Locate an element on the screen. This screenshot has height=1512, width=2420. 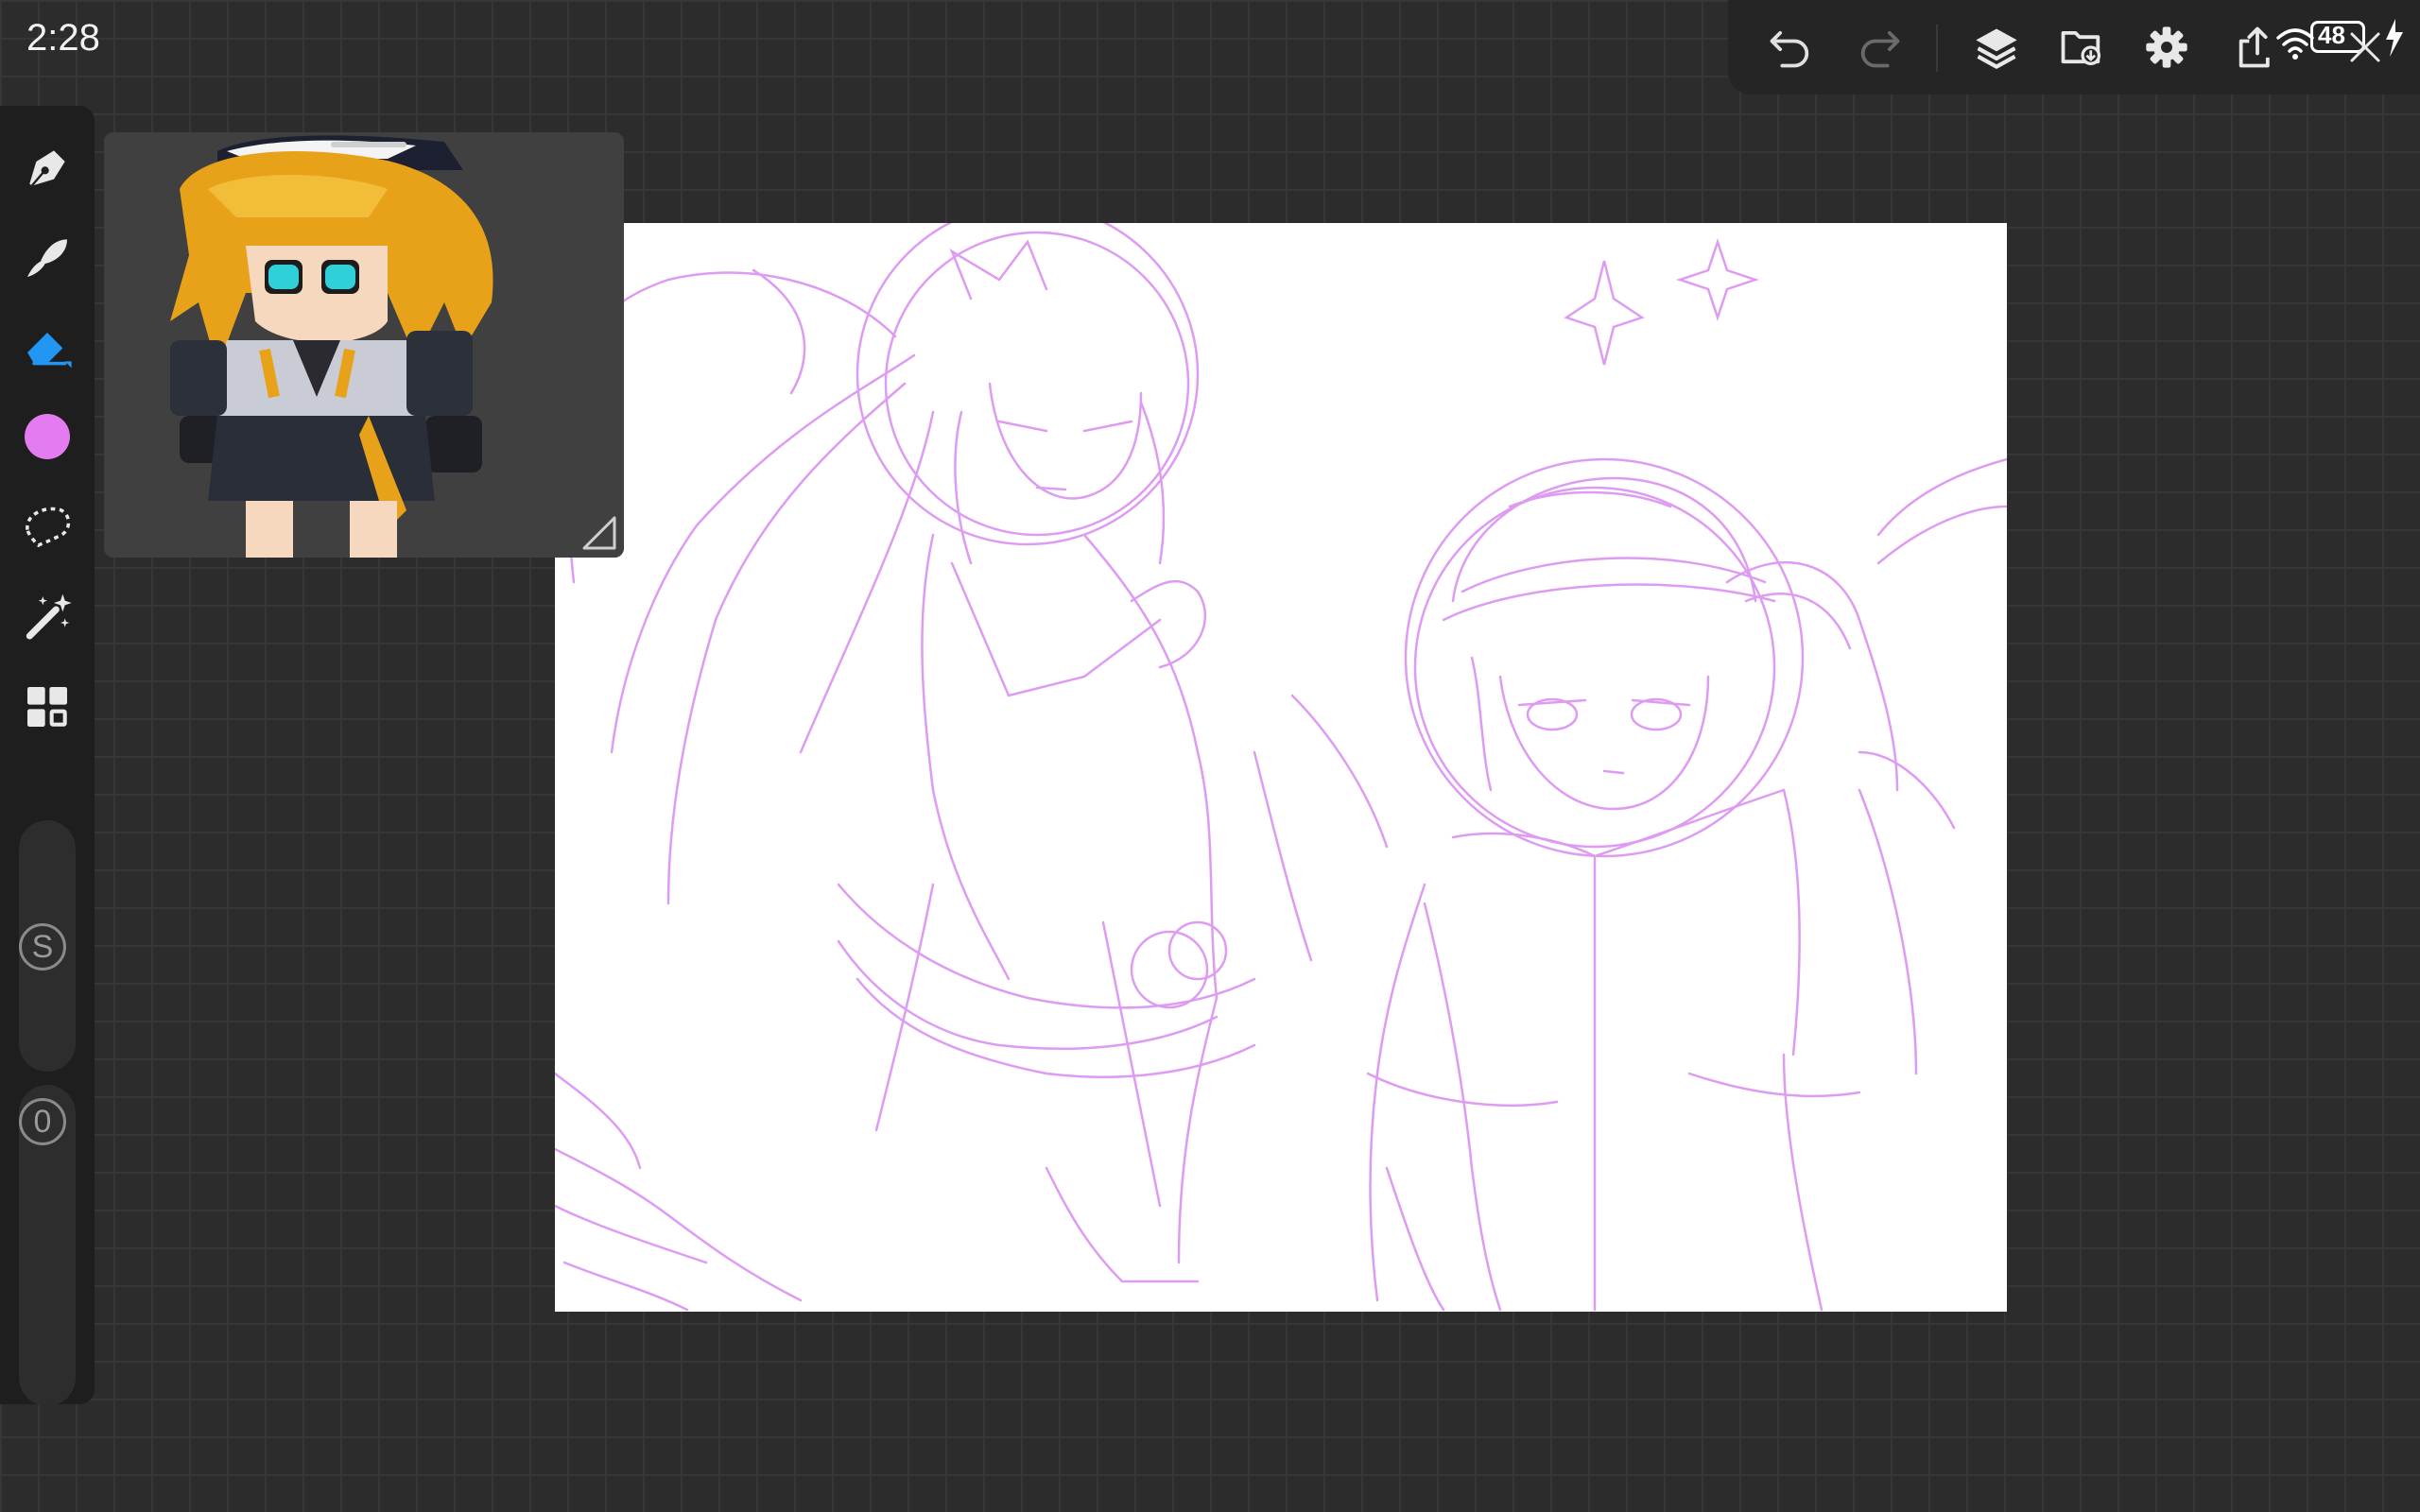
charging-icon is located at coordinates (2394, 38).